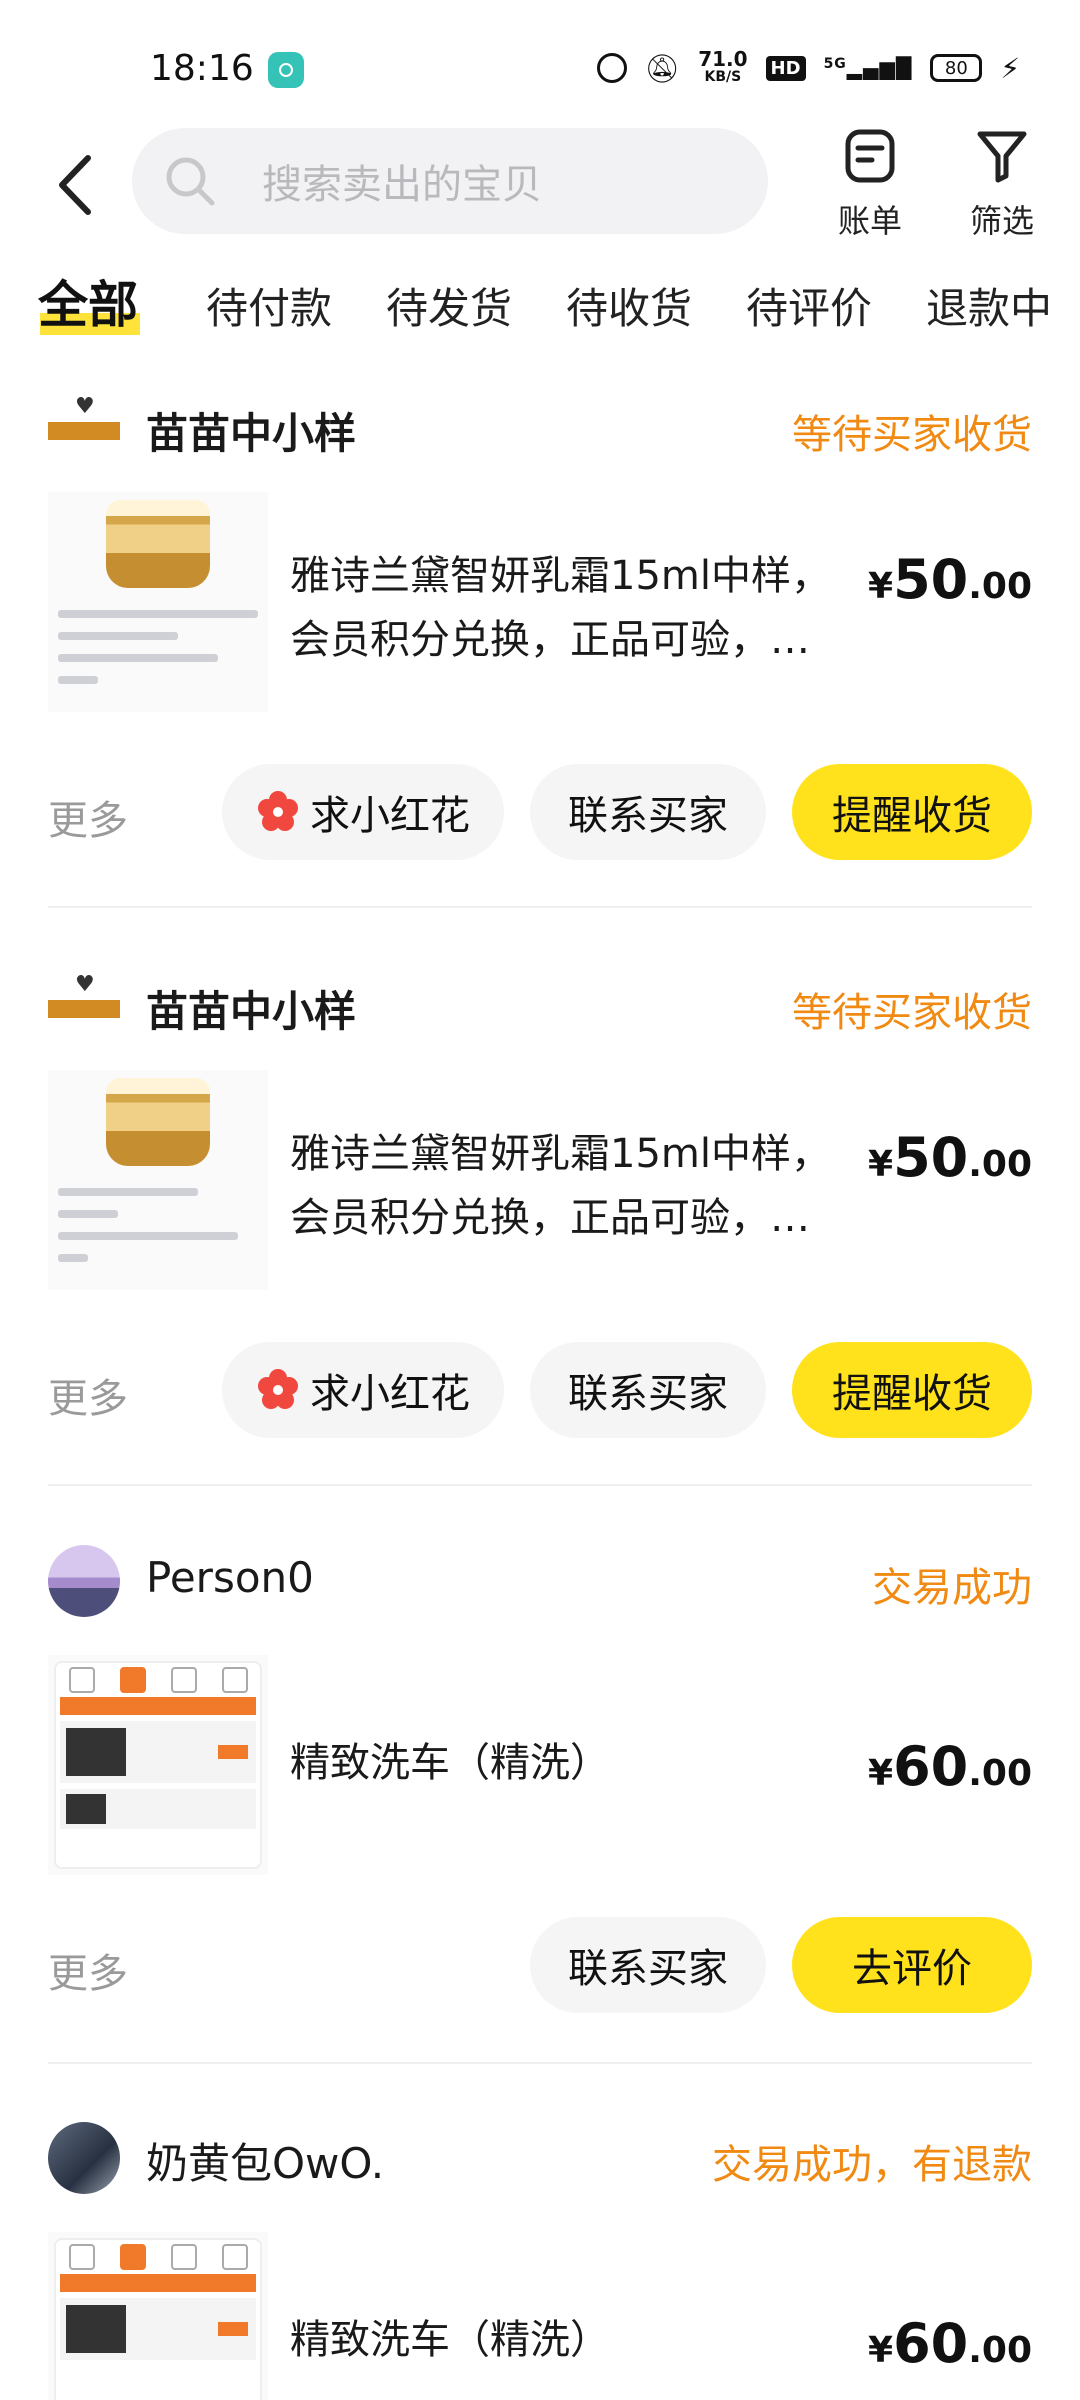 The image size is (1080, 2400). I want to click on tab-refunding: 退款中, so click(989, 305).